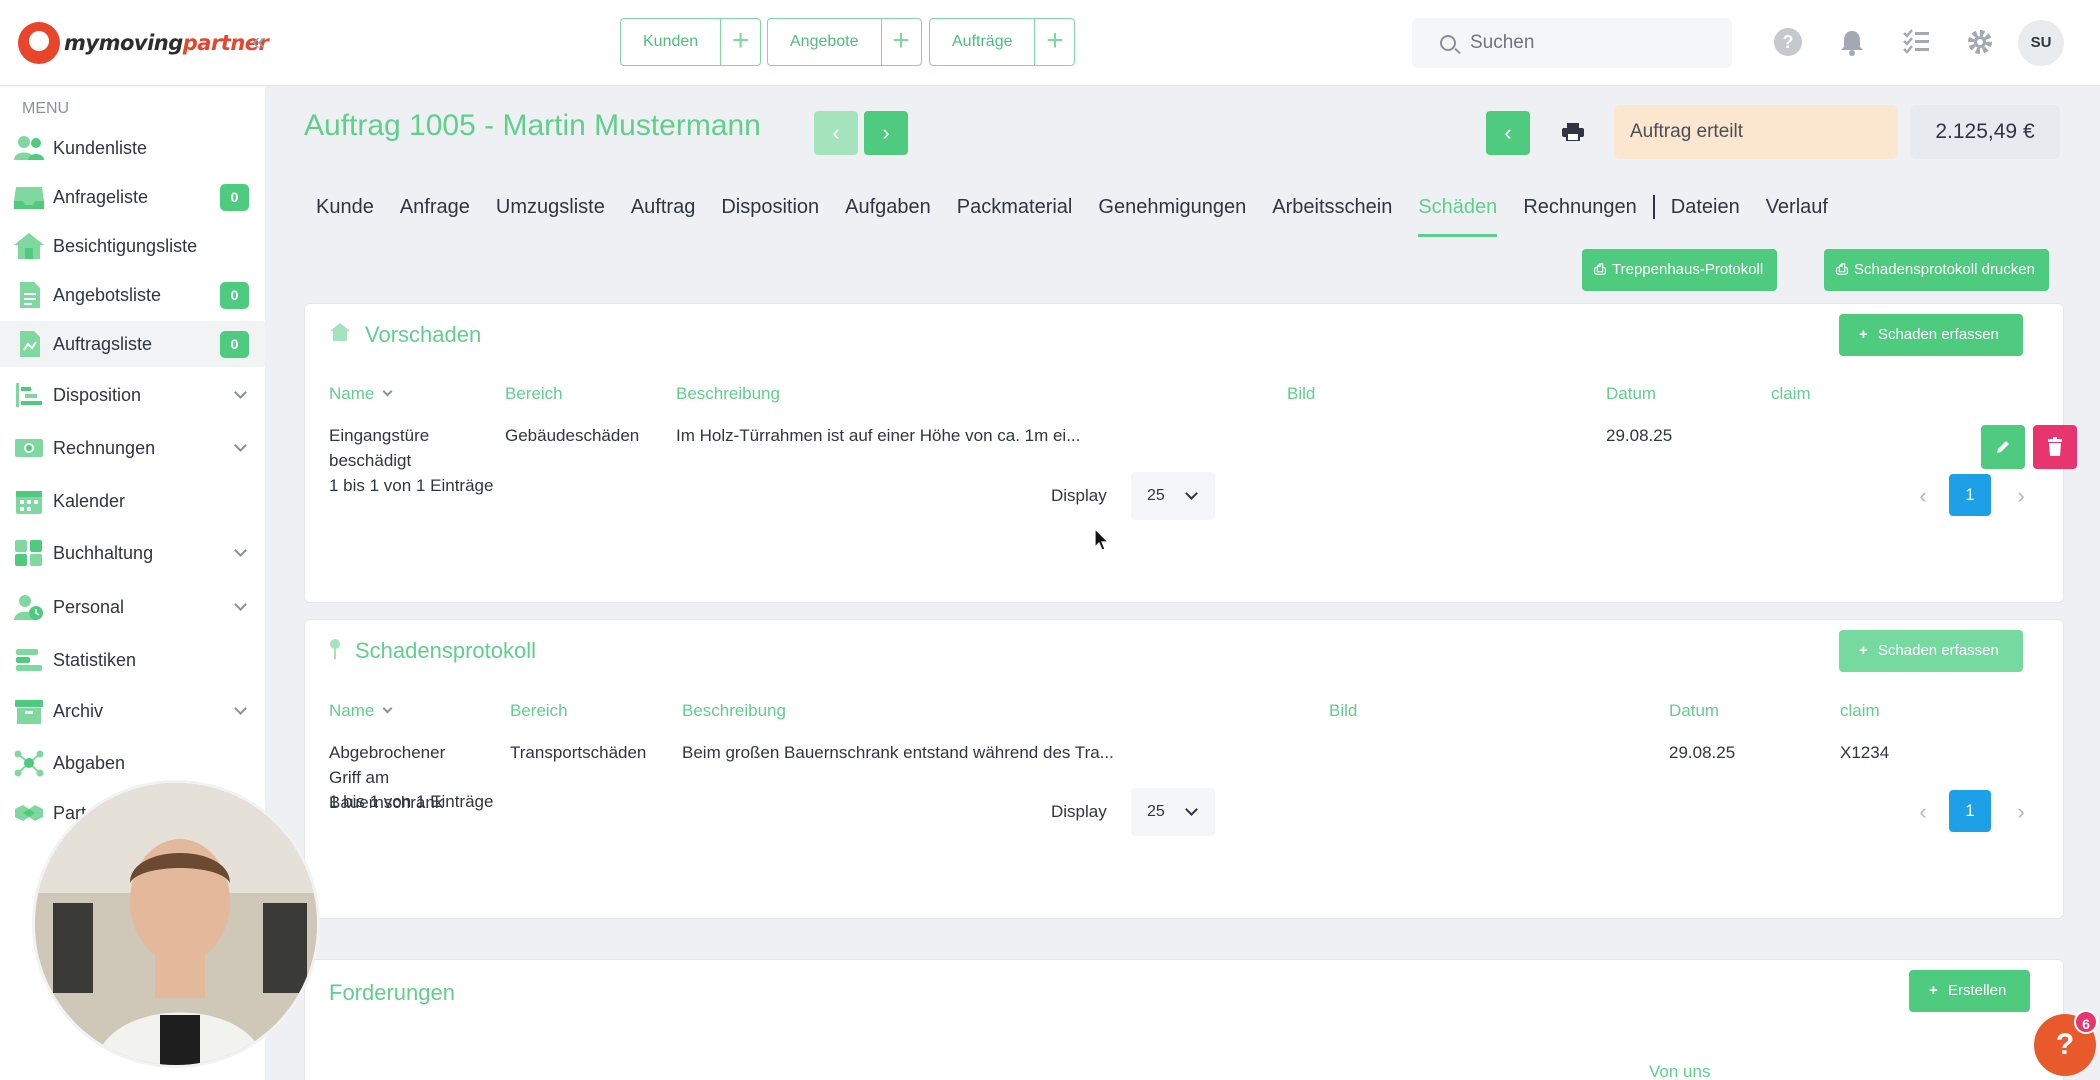  I want to click on cell-claim: X1234, so click(1865, 752).